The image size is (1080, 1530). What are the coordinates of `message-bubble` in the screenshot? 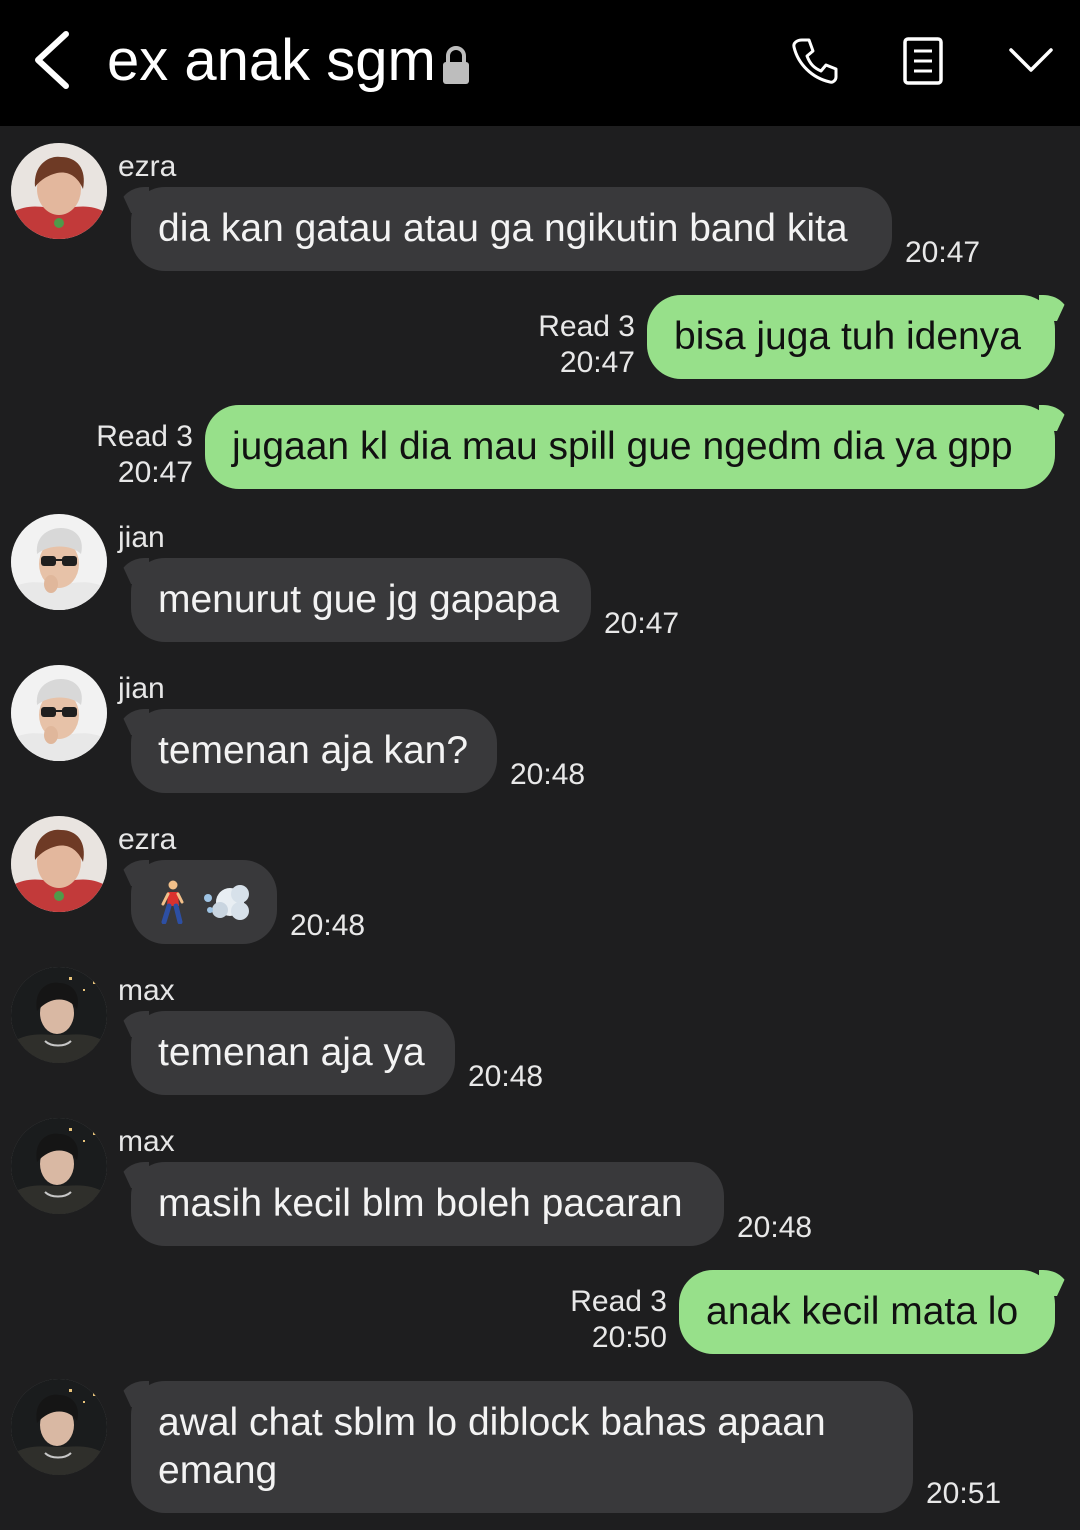 It's located at (204, 902).